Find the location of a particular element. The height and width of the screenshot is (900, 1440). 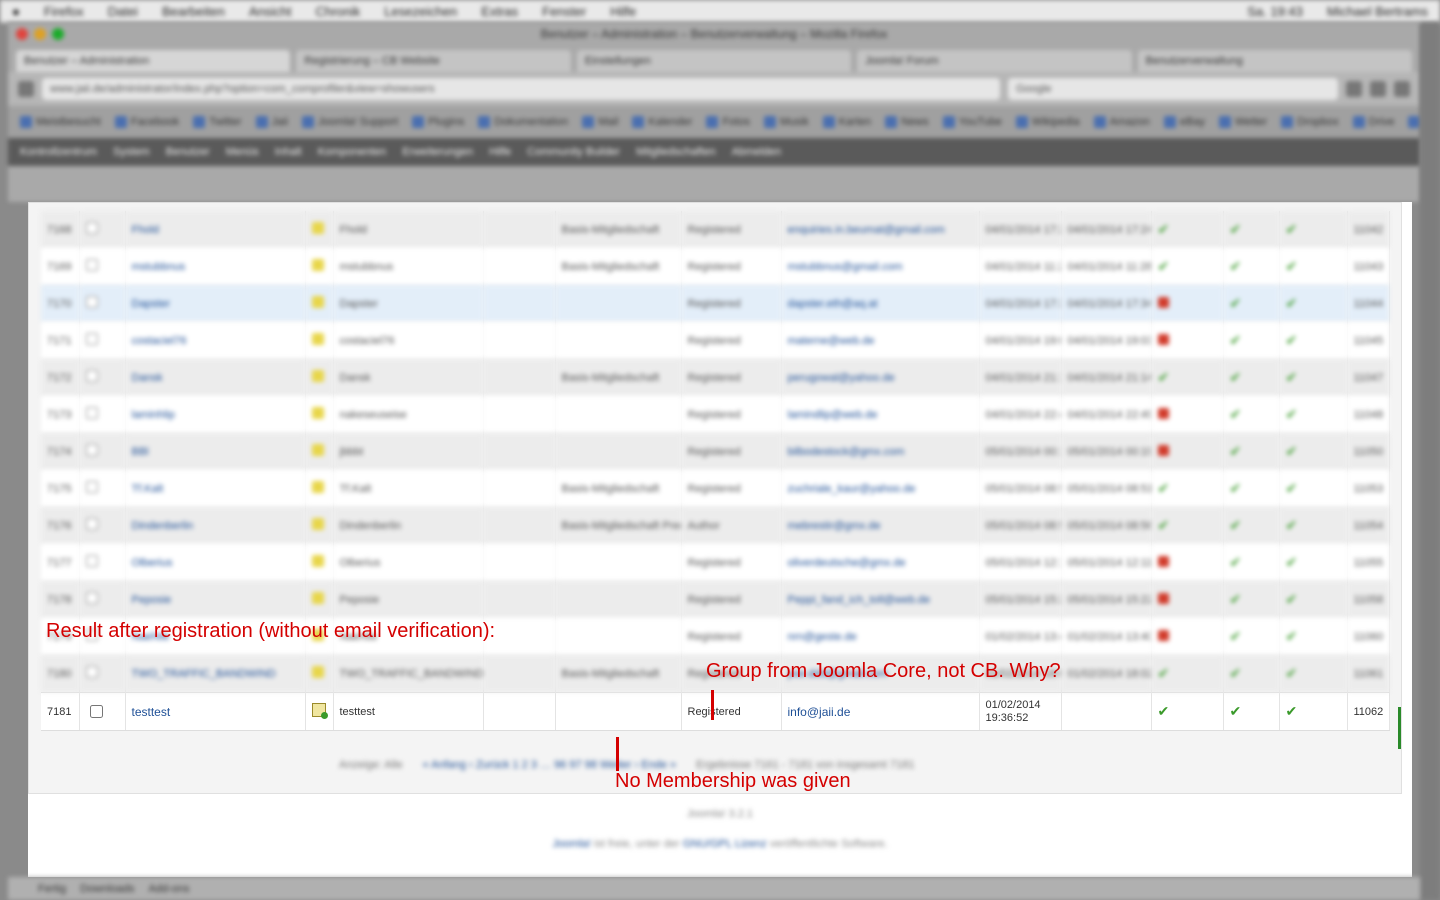

email-link: mebrestir@gmx.de is located at coordinates (834, 526).